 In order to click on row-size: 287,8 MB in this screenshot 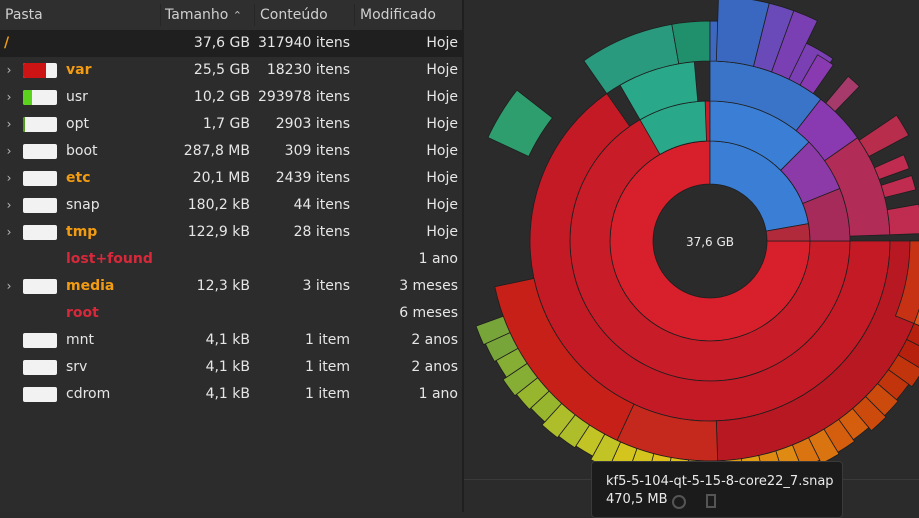, I will do `click(216, 151)`.